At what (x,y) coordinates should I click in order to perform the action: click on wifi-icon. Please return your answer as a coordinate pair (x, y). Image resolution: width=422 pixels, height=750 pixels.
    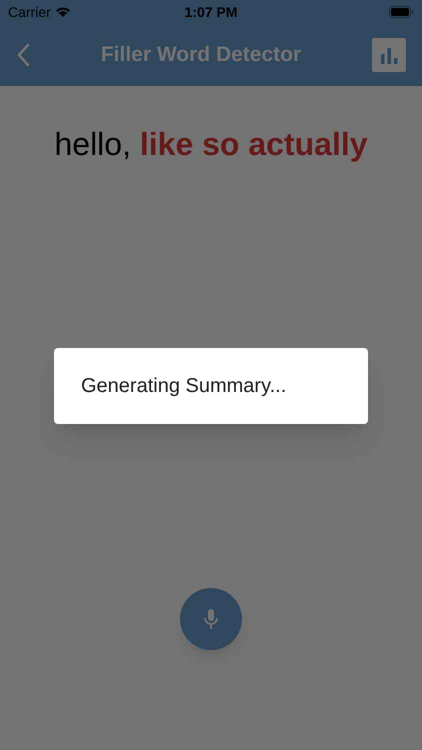
    Looking at the image, I should click on (62, 12).